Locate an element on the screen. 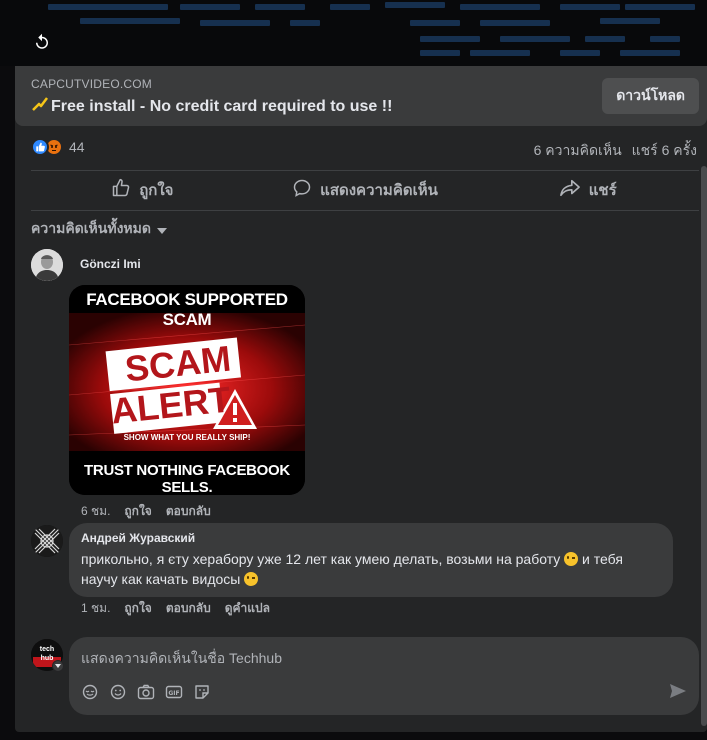  share-button: แชร์ is located at coordinates (587, 190).